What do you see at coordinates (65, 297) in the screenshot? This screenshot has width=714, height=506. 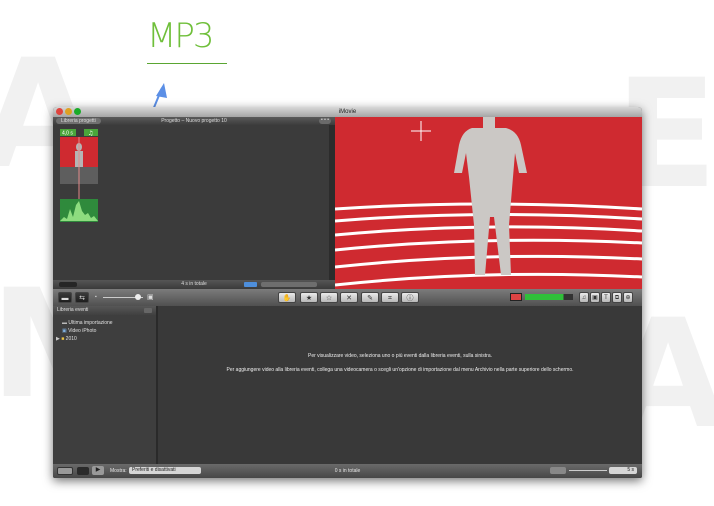 I see `camera-import-button: ▬` at bounding box center [65, 297].